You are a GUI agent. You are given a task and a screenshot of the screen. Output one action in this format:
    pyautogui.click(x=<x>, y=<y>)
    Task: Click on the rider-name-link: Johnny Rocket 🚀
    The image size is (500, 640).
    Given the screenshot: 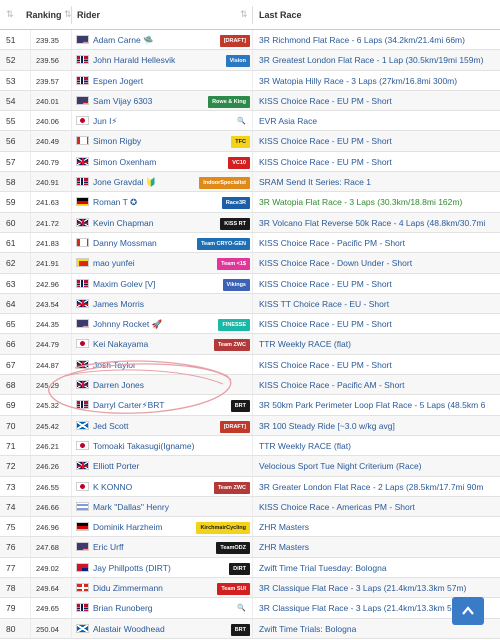 What is the action you would take?
    pyautogui.click(x=127, y=324)
    